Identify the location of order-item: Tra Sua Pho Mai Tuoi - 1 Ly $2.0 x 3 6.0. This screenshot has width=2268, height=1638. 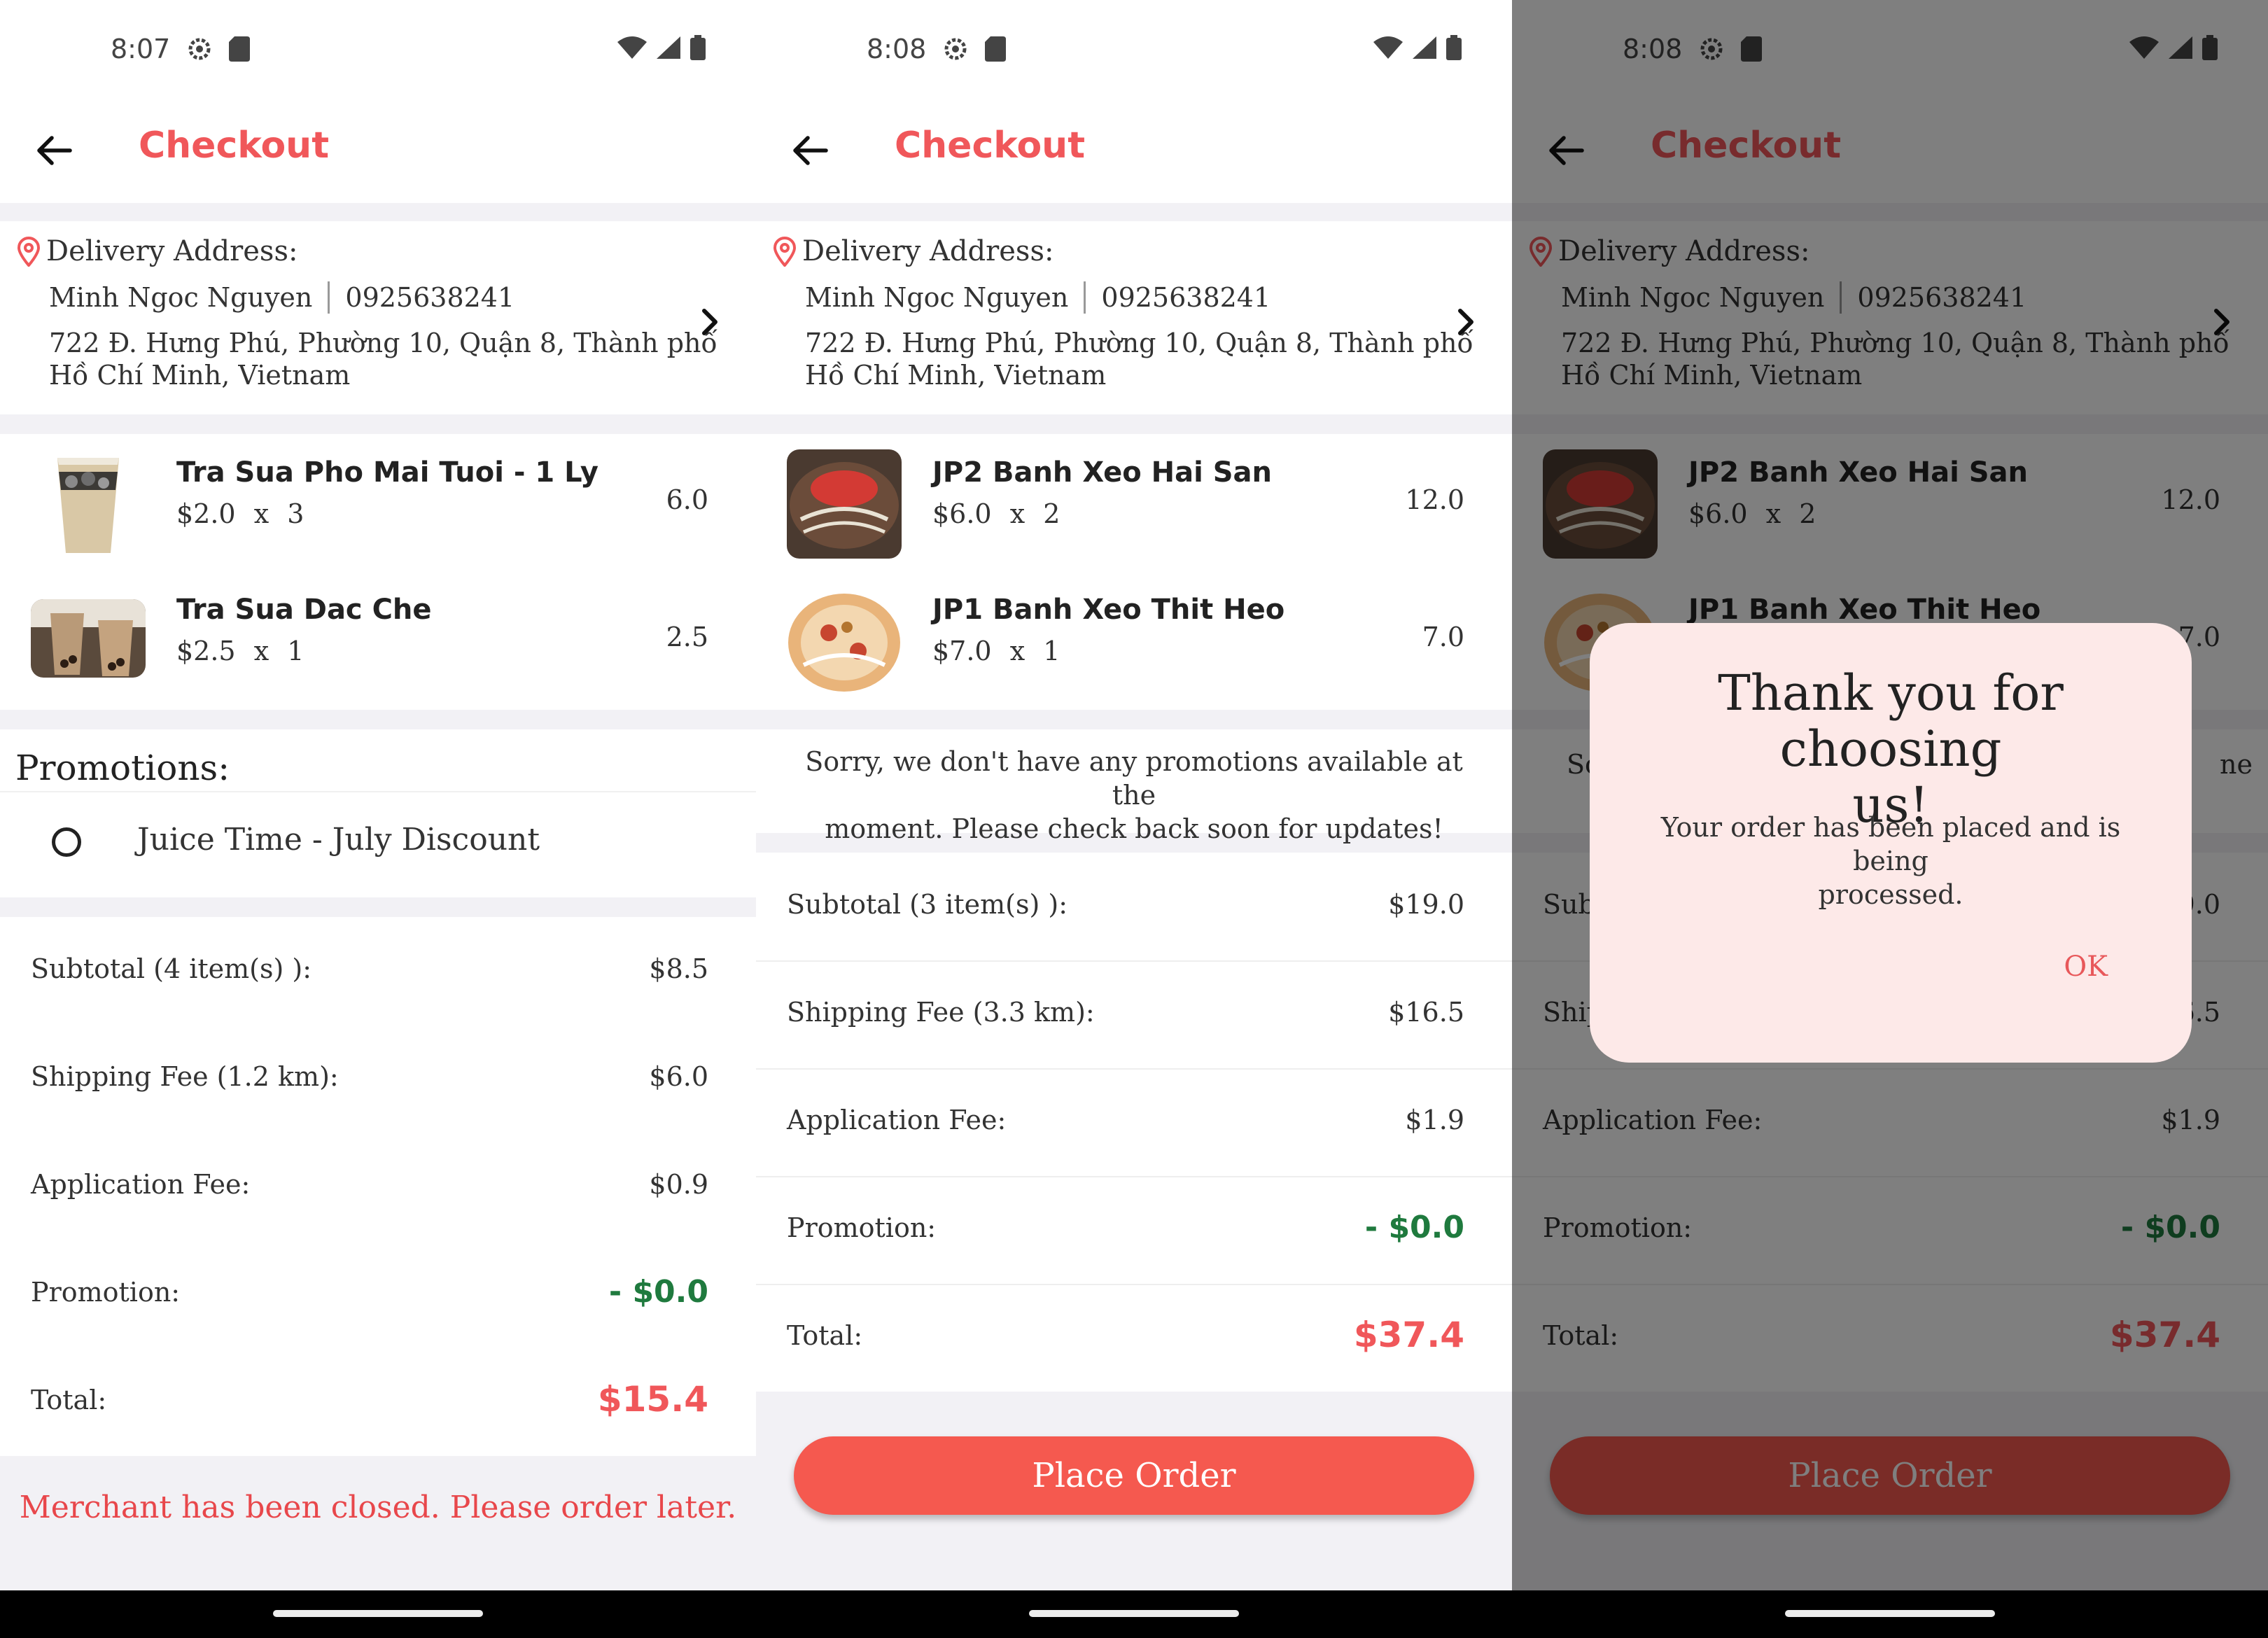
(378, 502).